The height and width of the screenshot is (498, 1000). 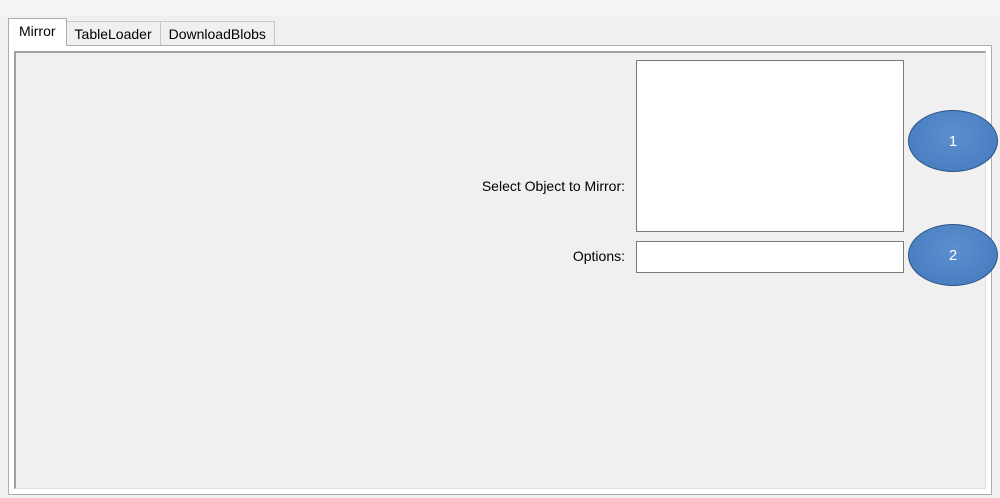 What do you see at coordinates (113, 33) in the screenshot?
I see `tab-tableloader: TableLoader` at bounding box center [113, 33].